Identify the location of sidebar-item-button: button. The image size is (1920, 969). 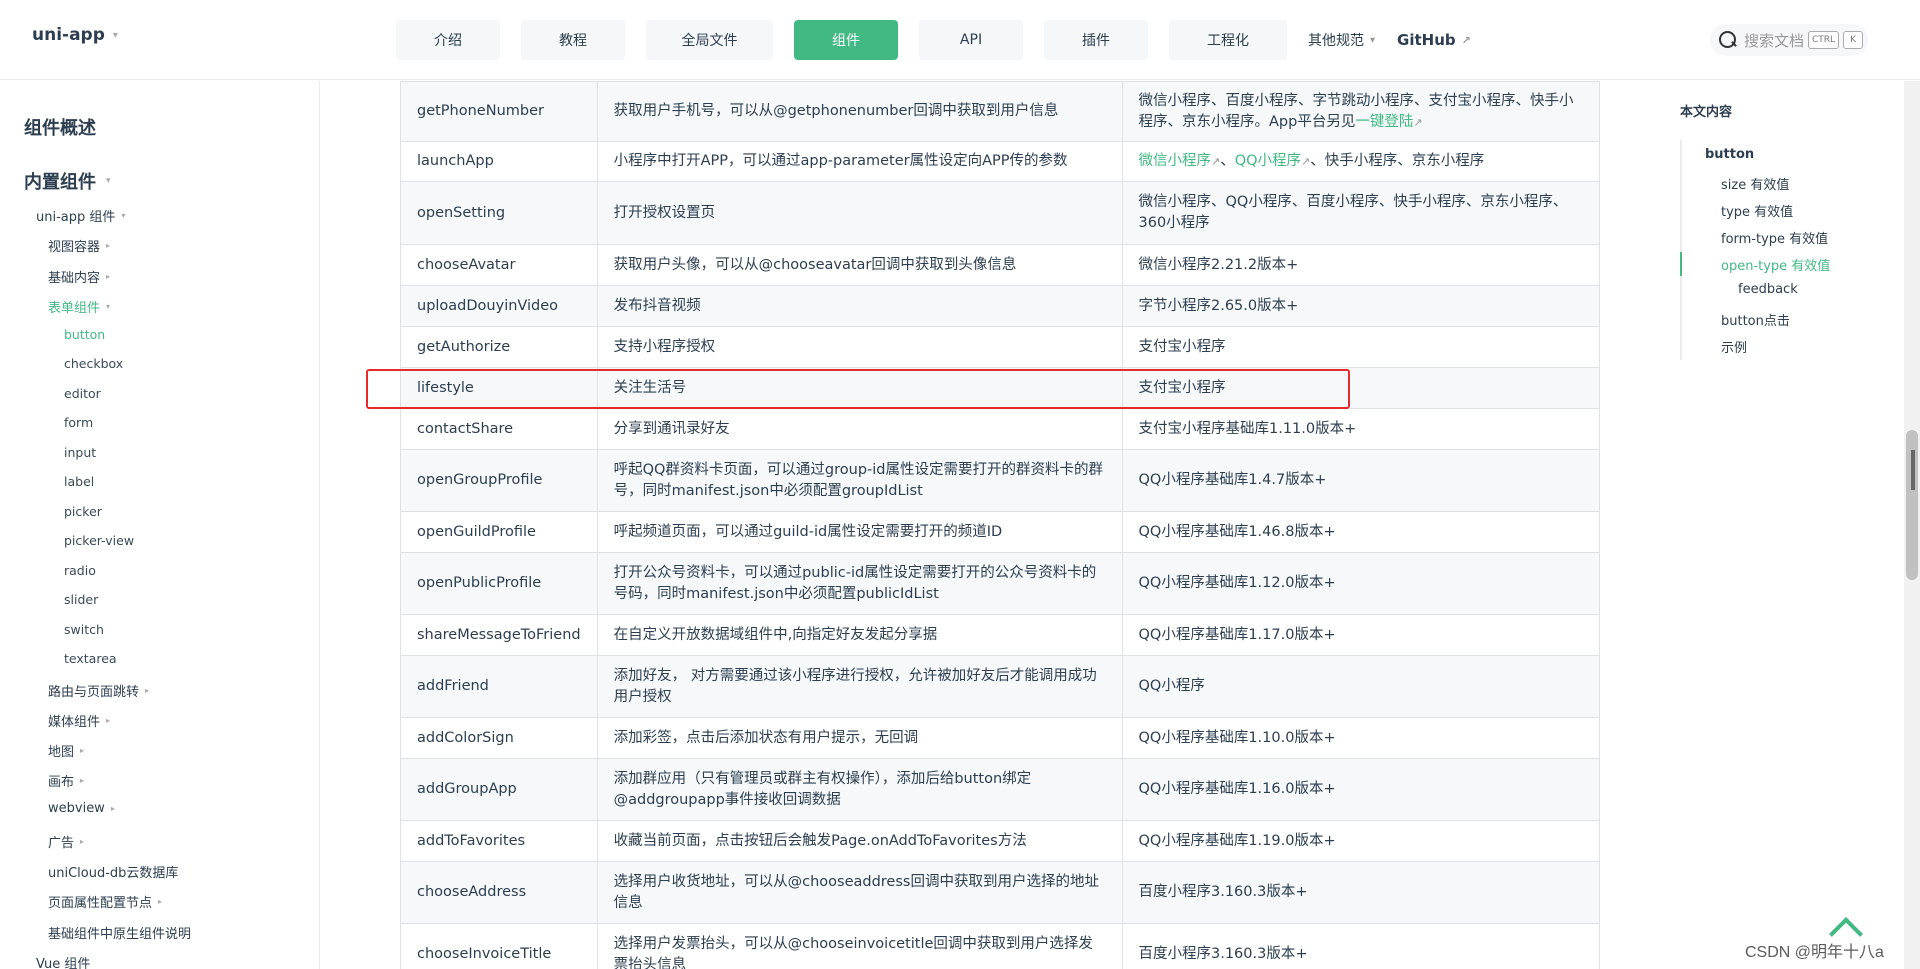
(84, 334).